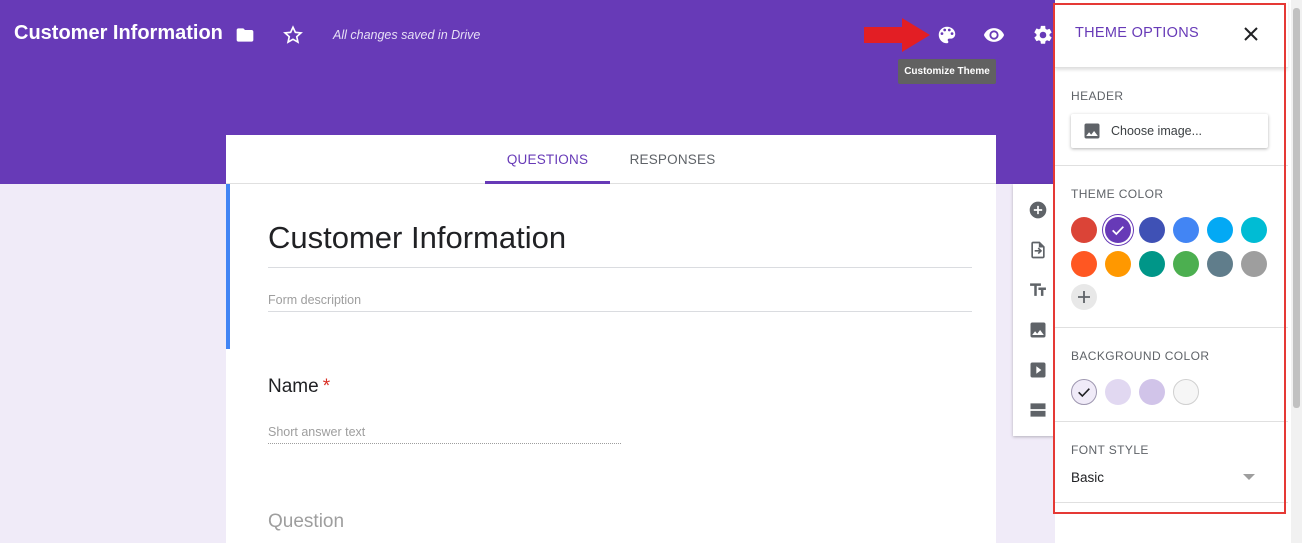  Describe the element at coordinates (1296, 208) in the screenshot. I see `scrollbar-thumb` at that location.